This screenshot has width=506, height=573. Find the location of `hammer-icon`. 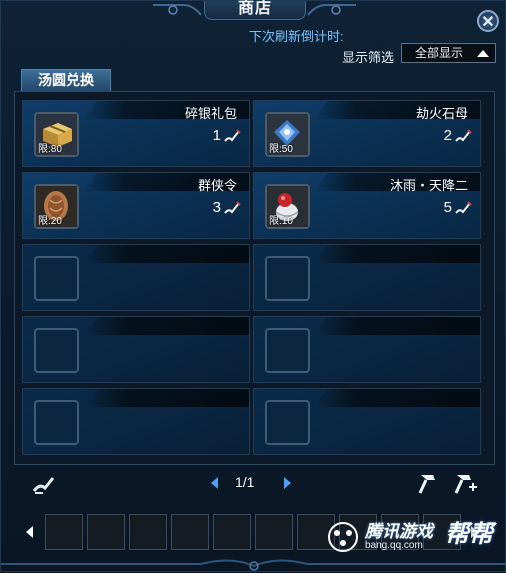

hammer-icon is located at coordinates (428, 483).